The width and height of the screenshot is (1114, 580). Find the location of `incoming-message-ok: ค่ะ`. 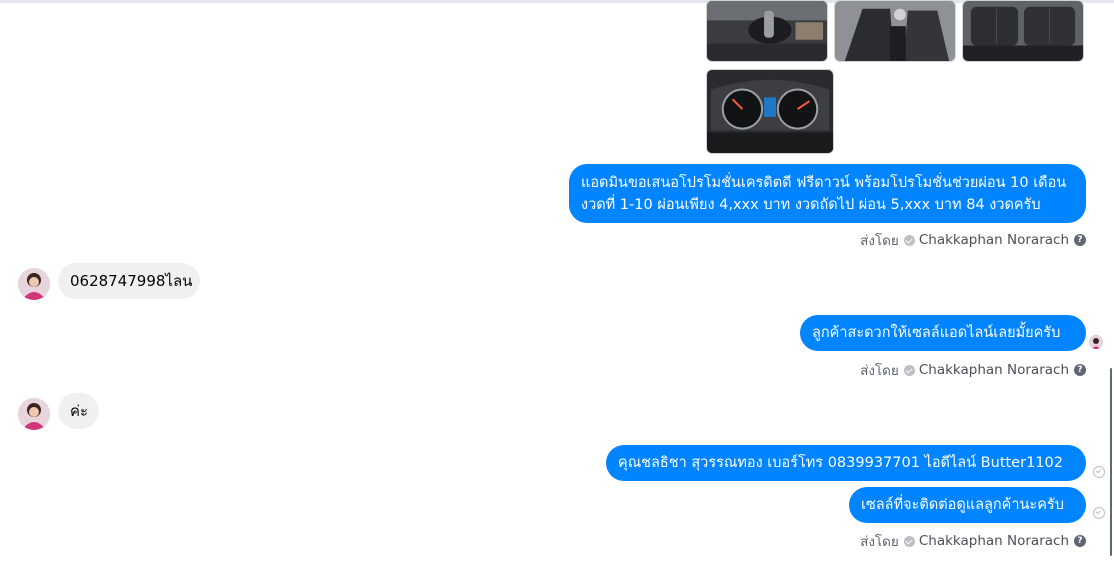

incoming-message-ok: ค่ะ is located at coordinates (78, 411).